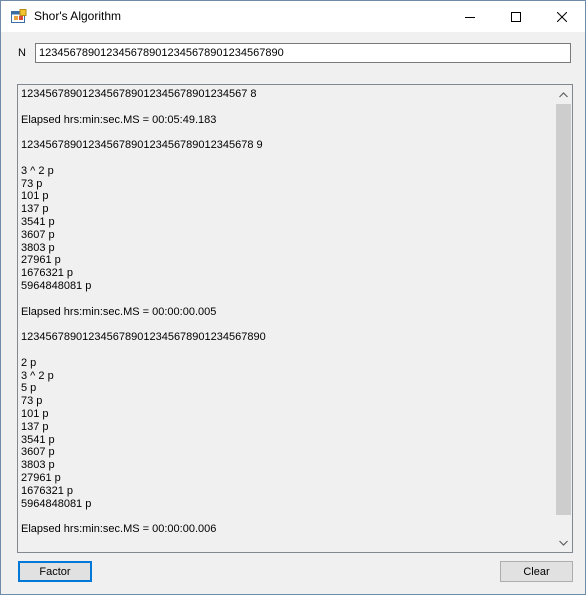  I want to click on output-line: 1234567890123456789012345678901234567890, so click(143, 337).